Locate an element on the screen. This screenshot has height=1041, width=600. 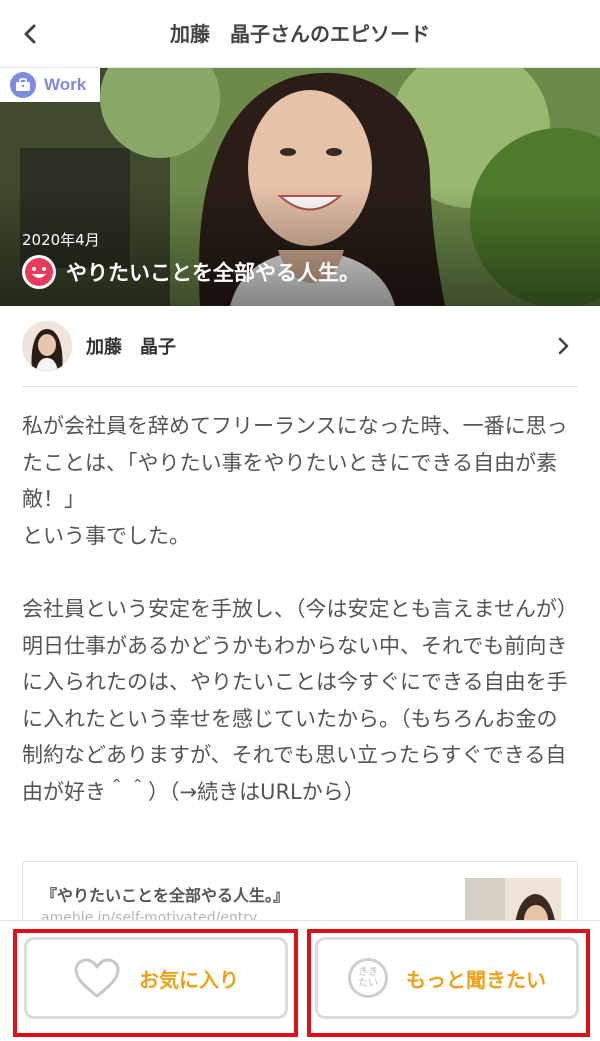
episode-title-row: やりたいことを全部やる人生。 is located at coordinates (191, 272).